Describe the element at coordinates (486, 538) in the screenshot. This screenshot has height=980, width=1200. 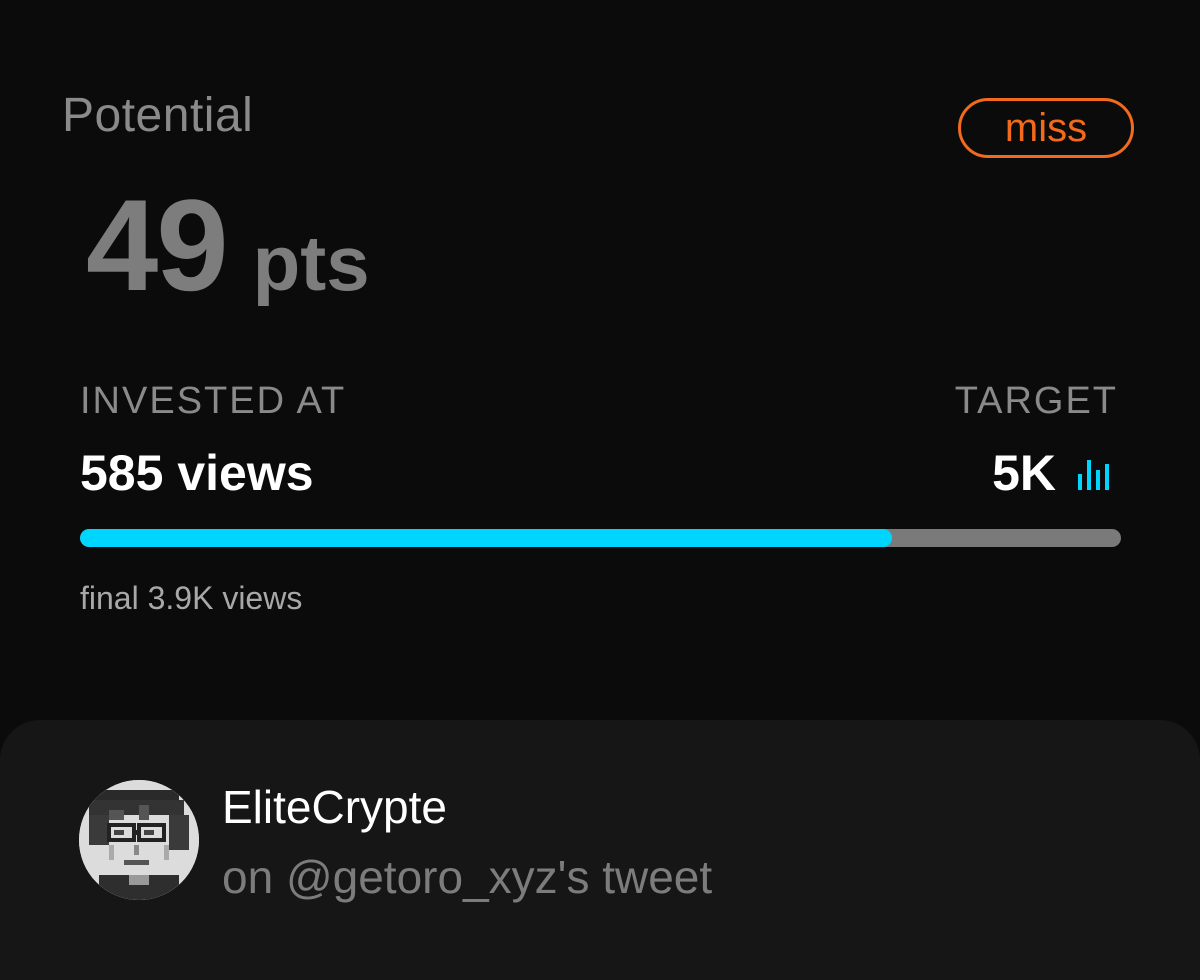
I see `progress-fill` at that location.